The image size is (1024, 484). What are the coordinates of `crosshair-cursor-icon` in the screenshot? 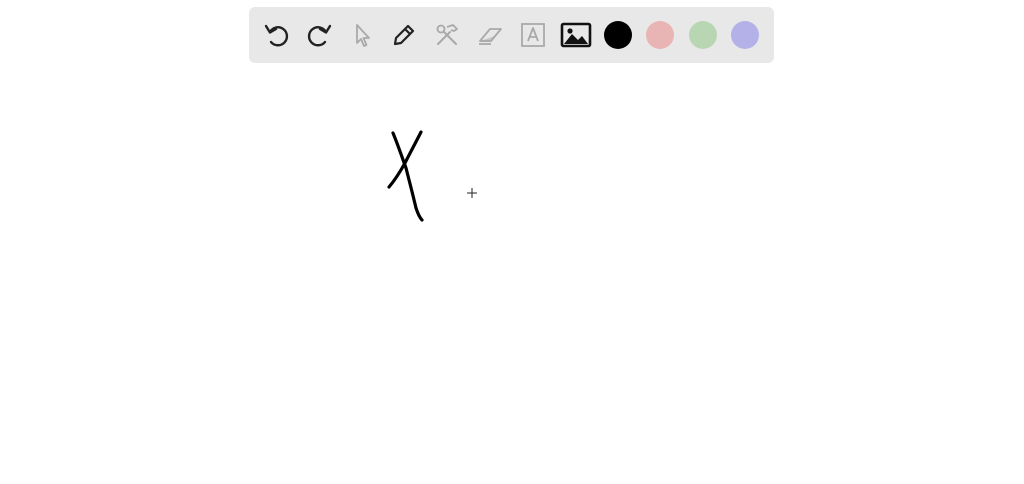 It's located at (472, 193).